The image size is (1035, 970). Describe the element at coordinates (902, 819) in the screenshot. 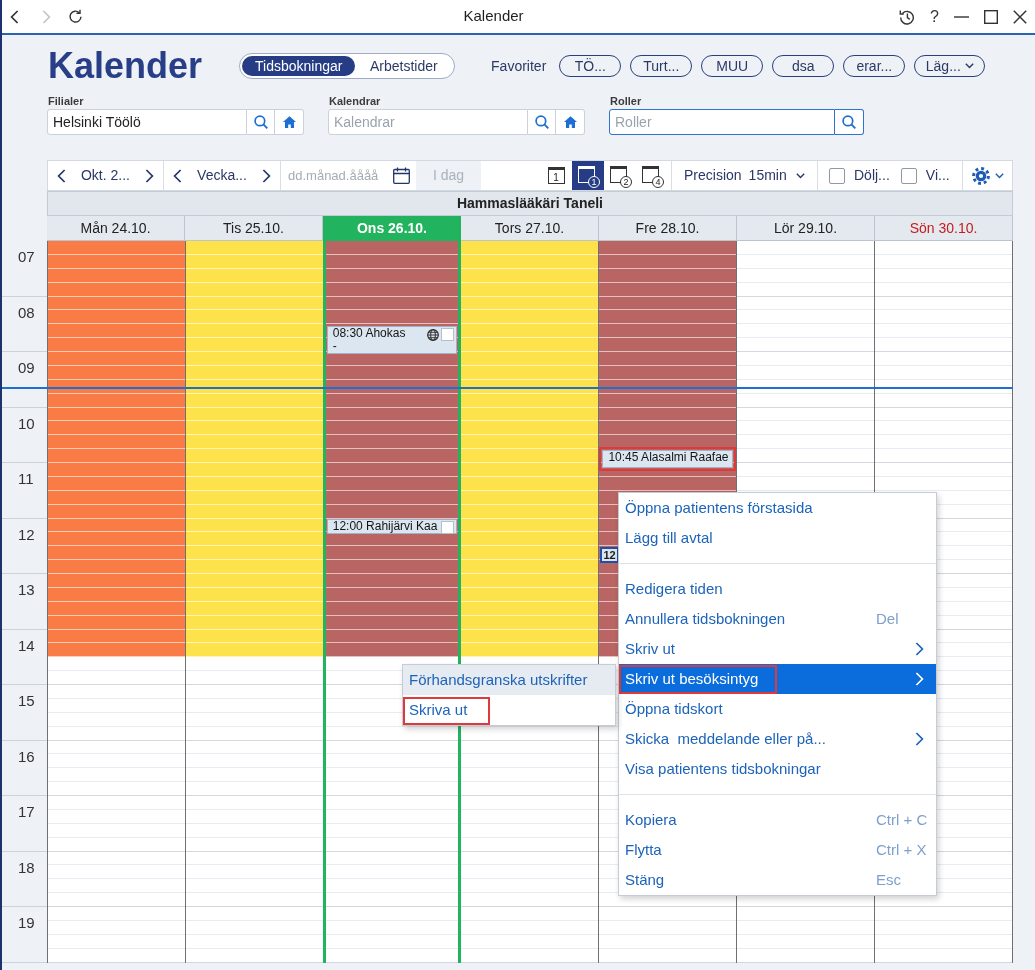

I see `shortcut-label: Ctrl + C` at that location.